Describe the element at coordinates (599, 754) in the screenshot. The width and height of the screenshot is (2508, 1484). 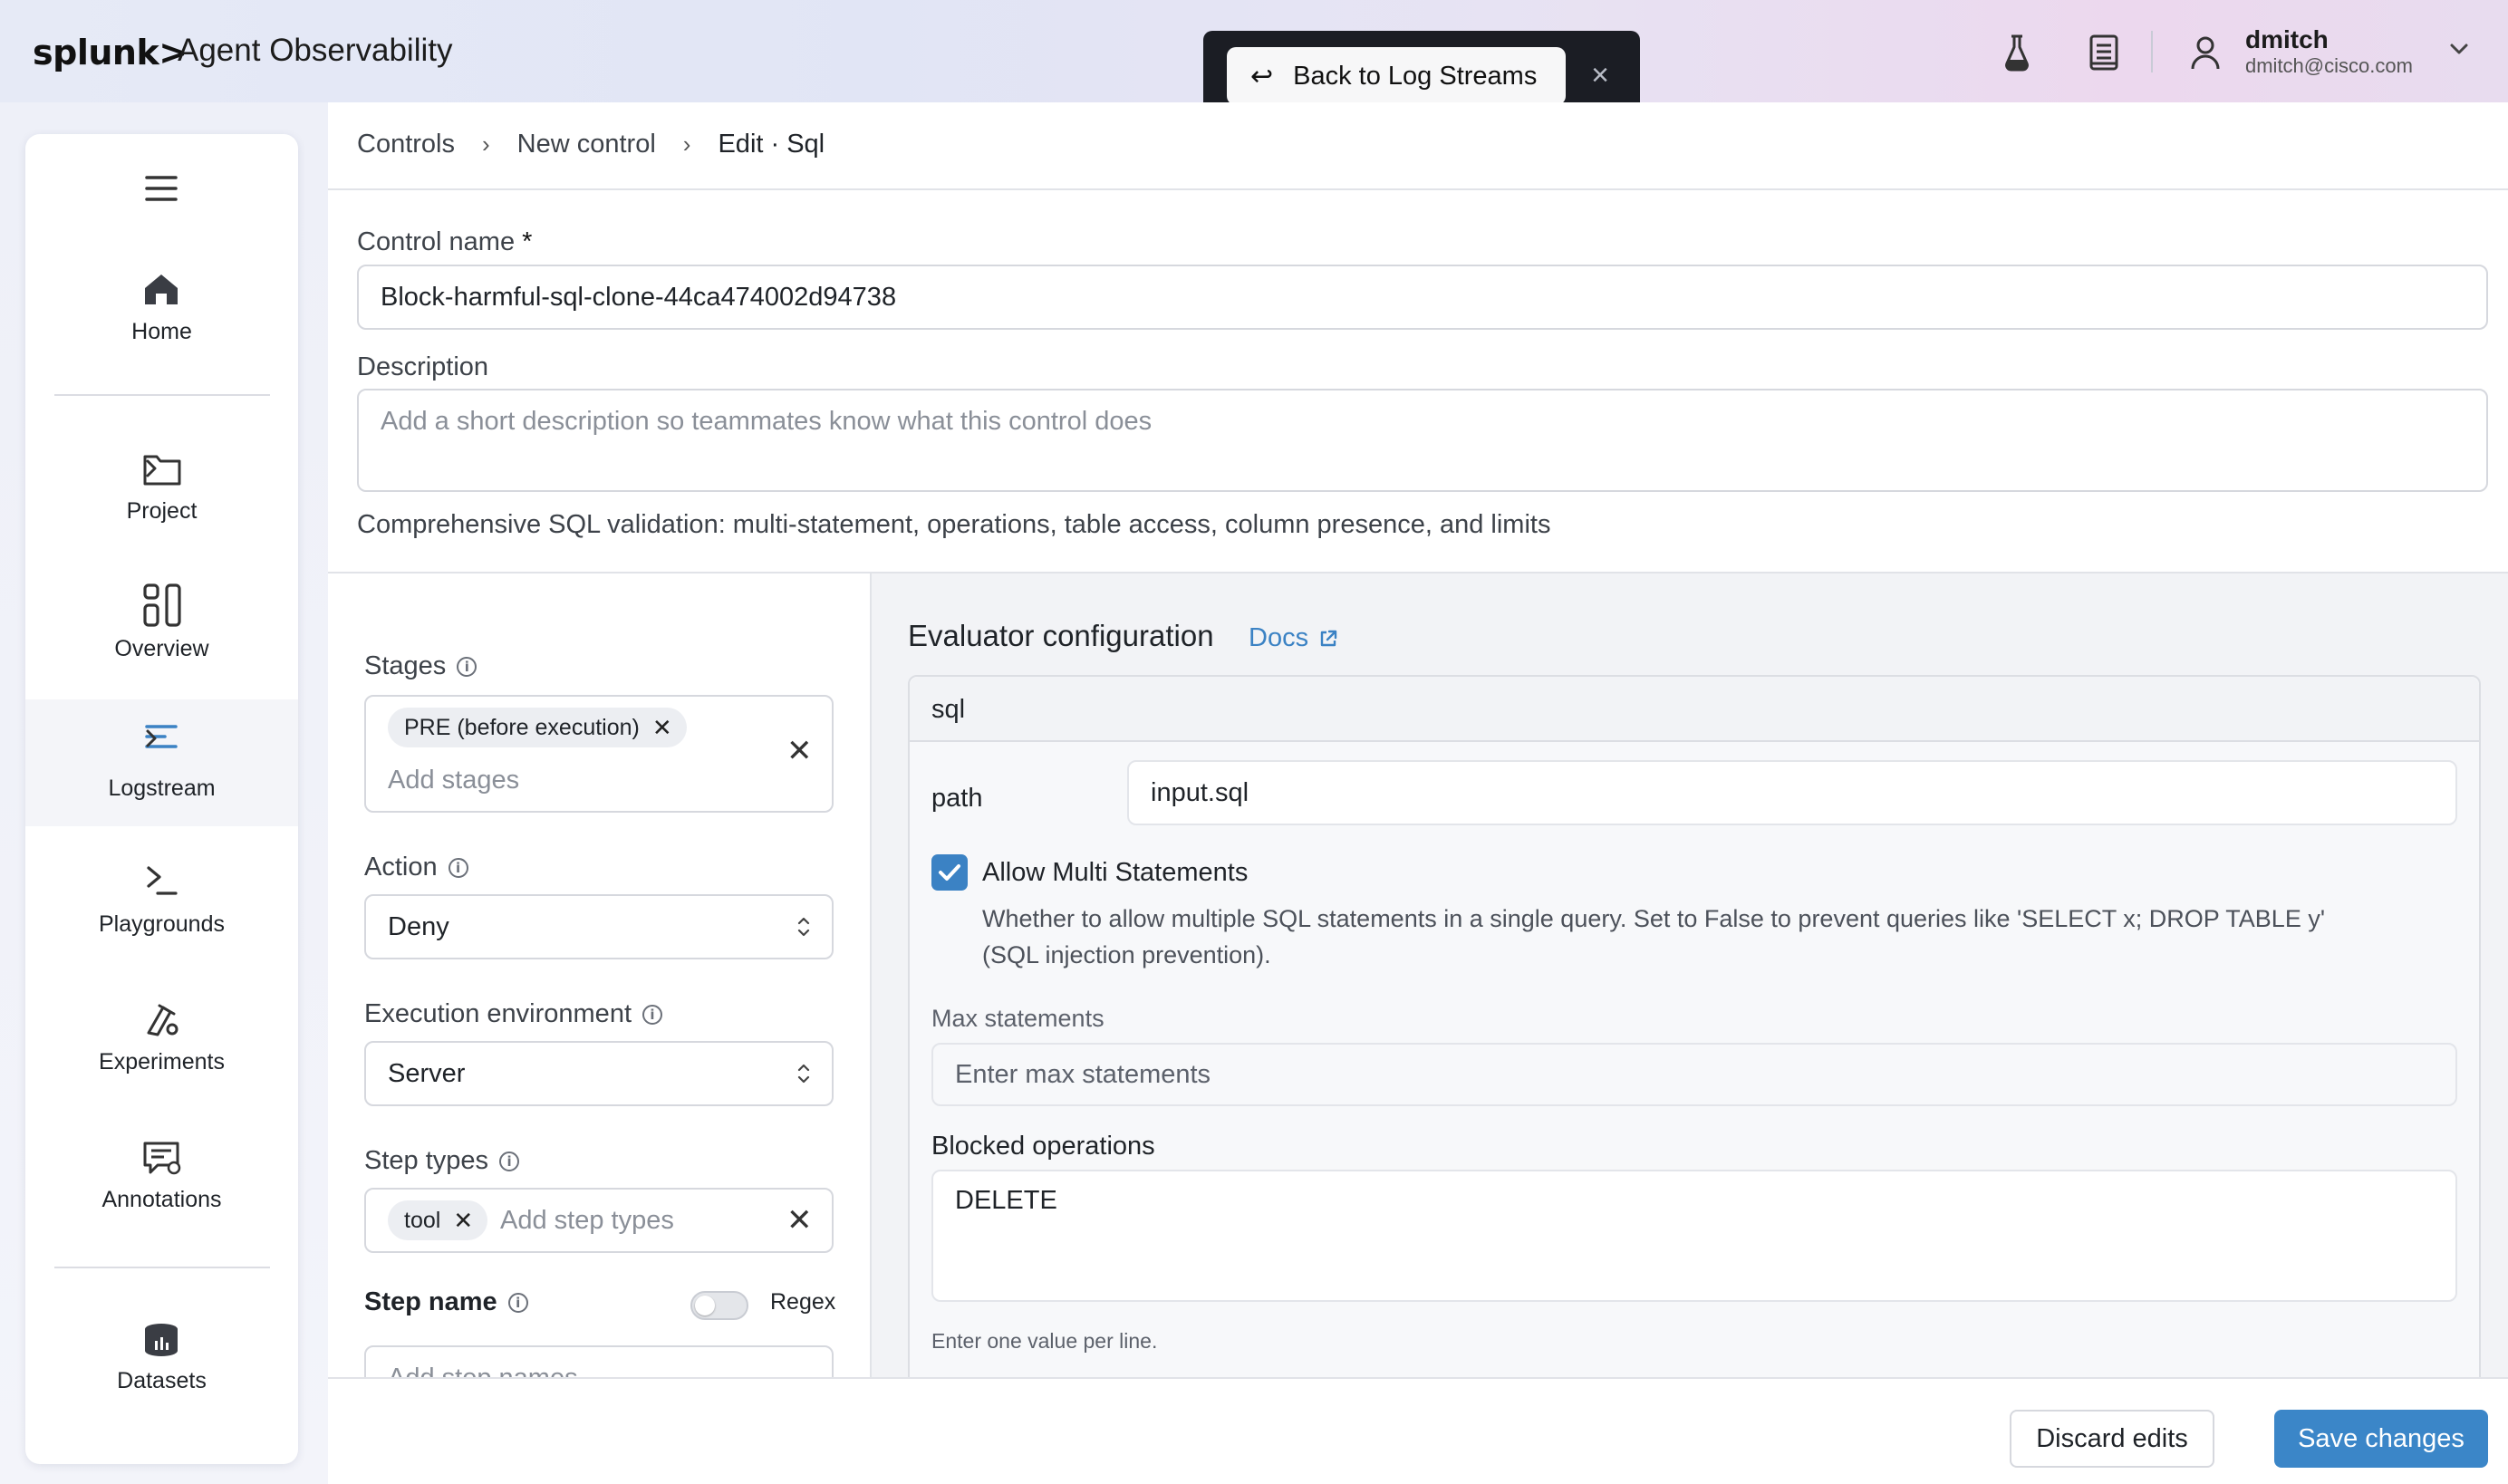
I see `stages-multiselect: PRE (before execution) ✕ Add stages ✕` at that location.